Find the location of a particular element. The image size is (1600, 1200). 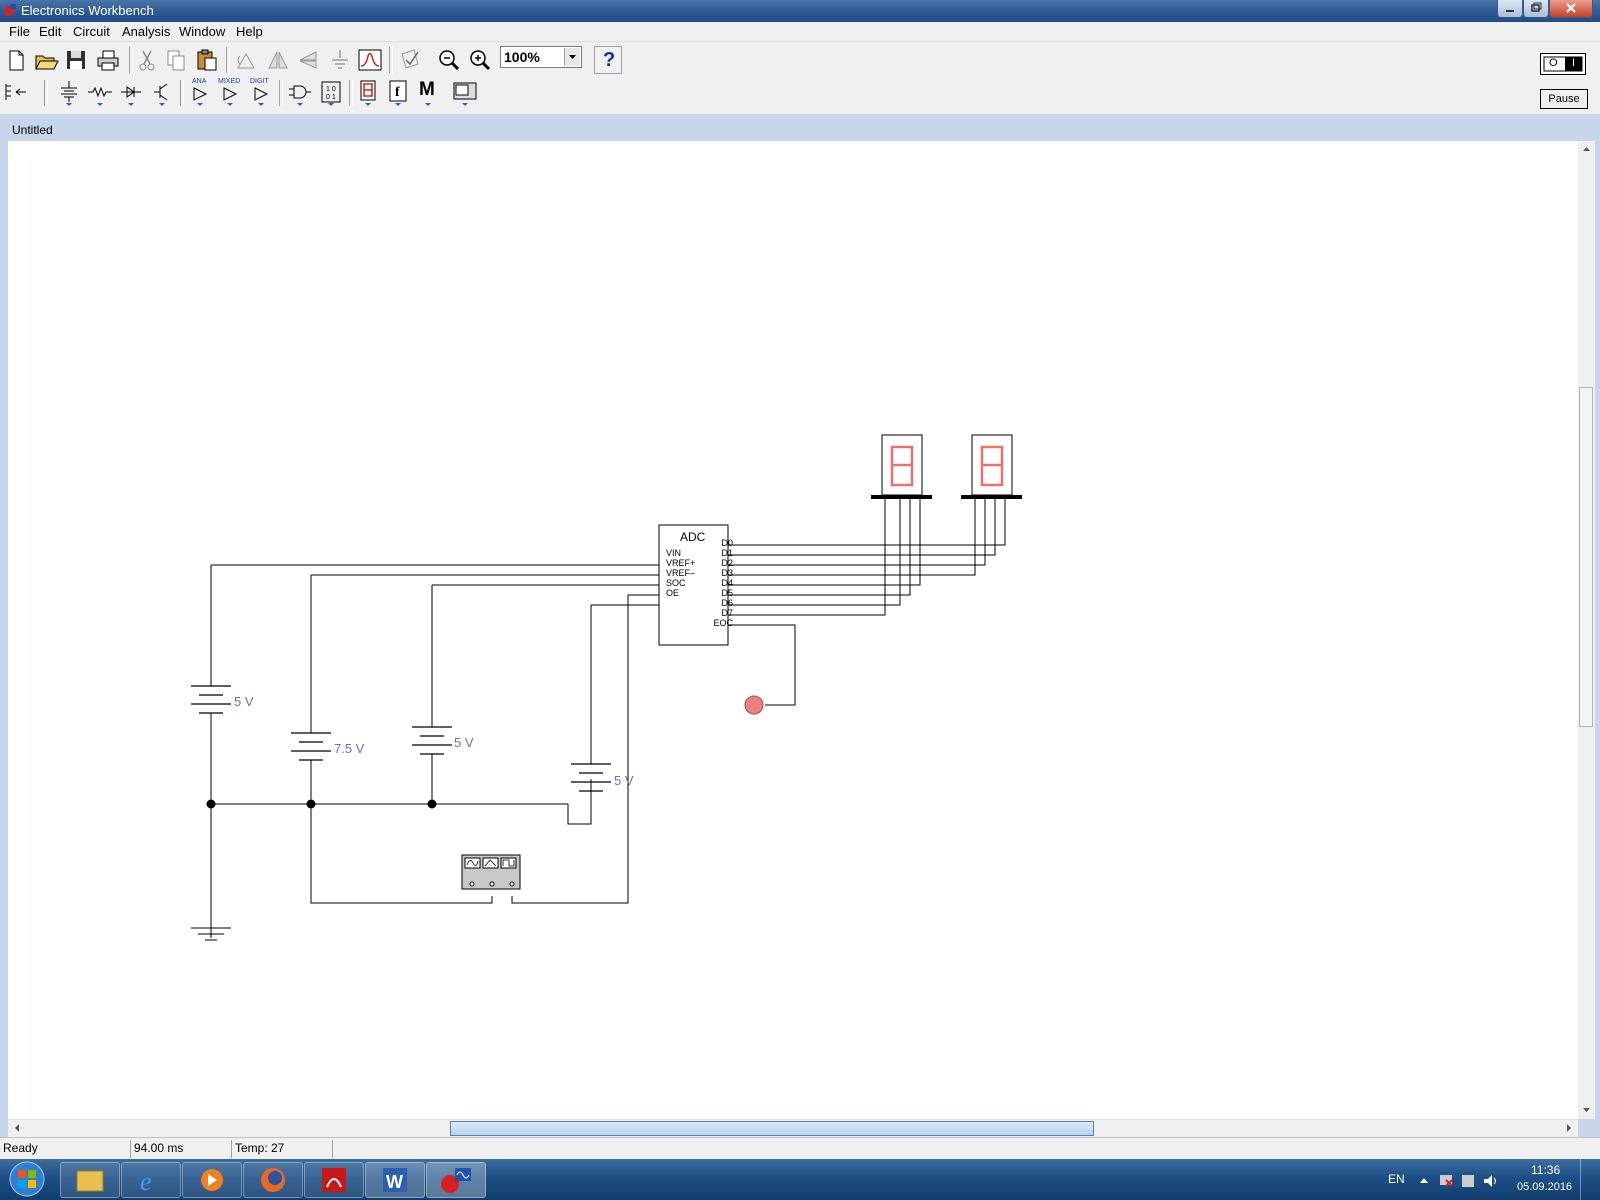

paste-button is located at coordinates (207, 60).